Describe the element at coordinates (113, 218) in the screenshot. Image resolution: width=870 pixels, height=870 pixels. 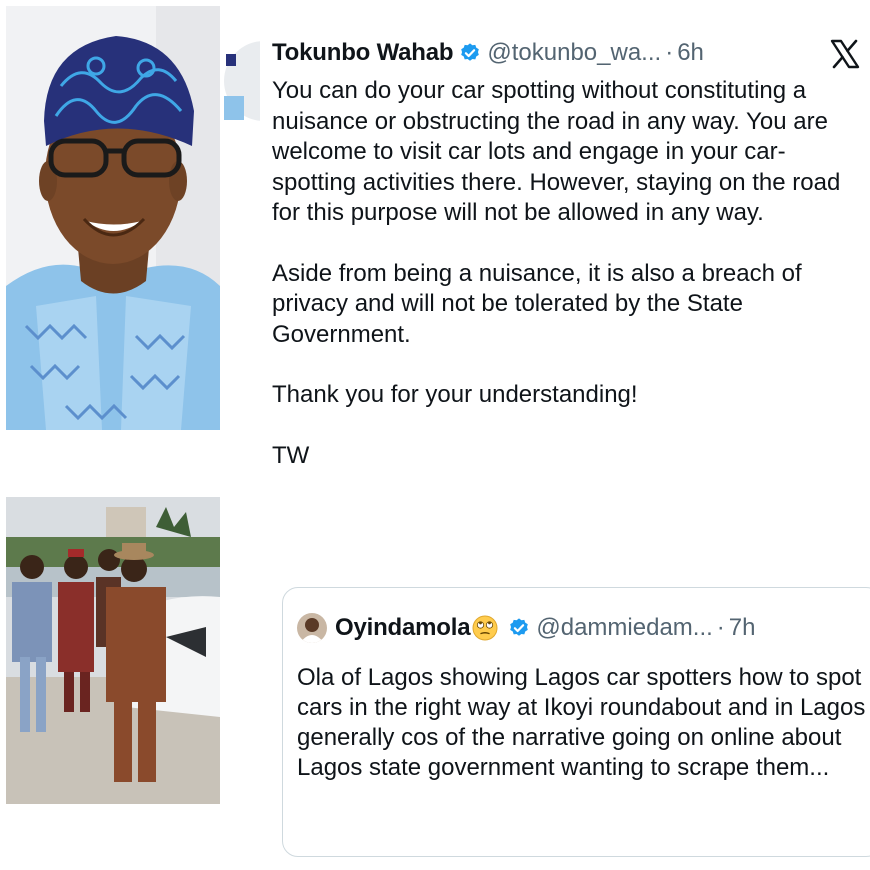
I see `portrait-photo` at that location.